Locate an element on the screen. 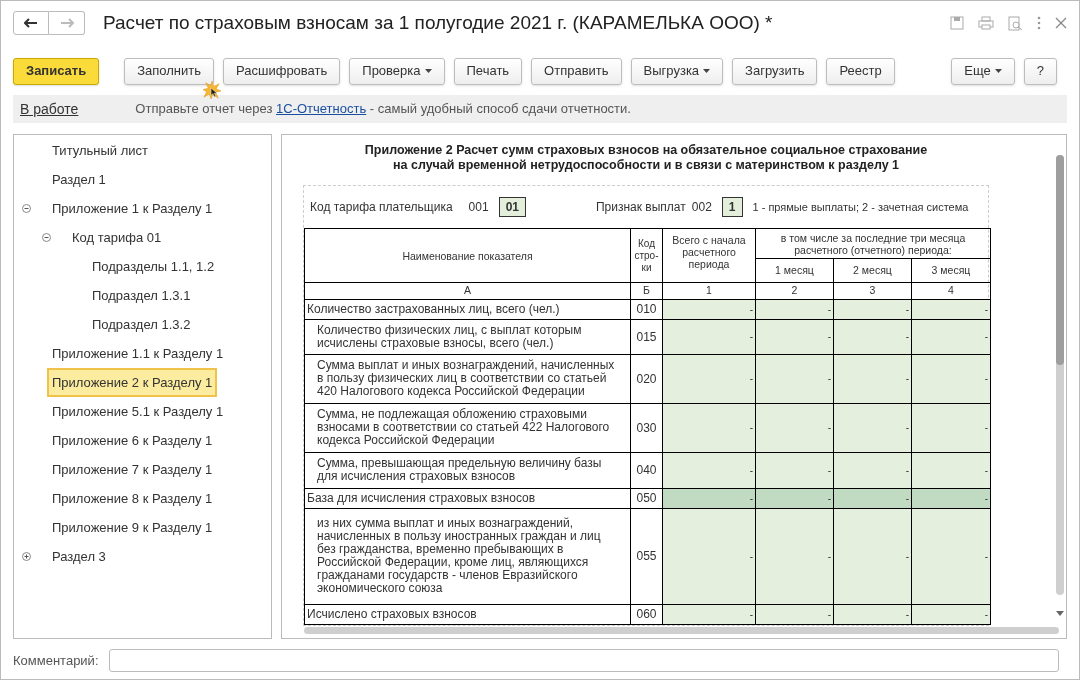 Image resolution: width=1080 pixels, height=680 pixels. expand-icon is located at coordinates (26, 556).